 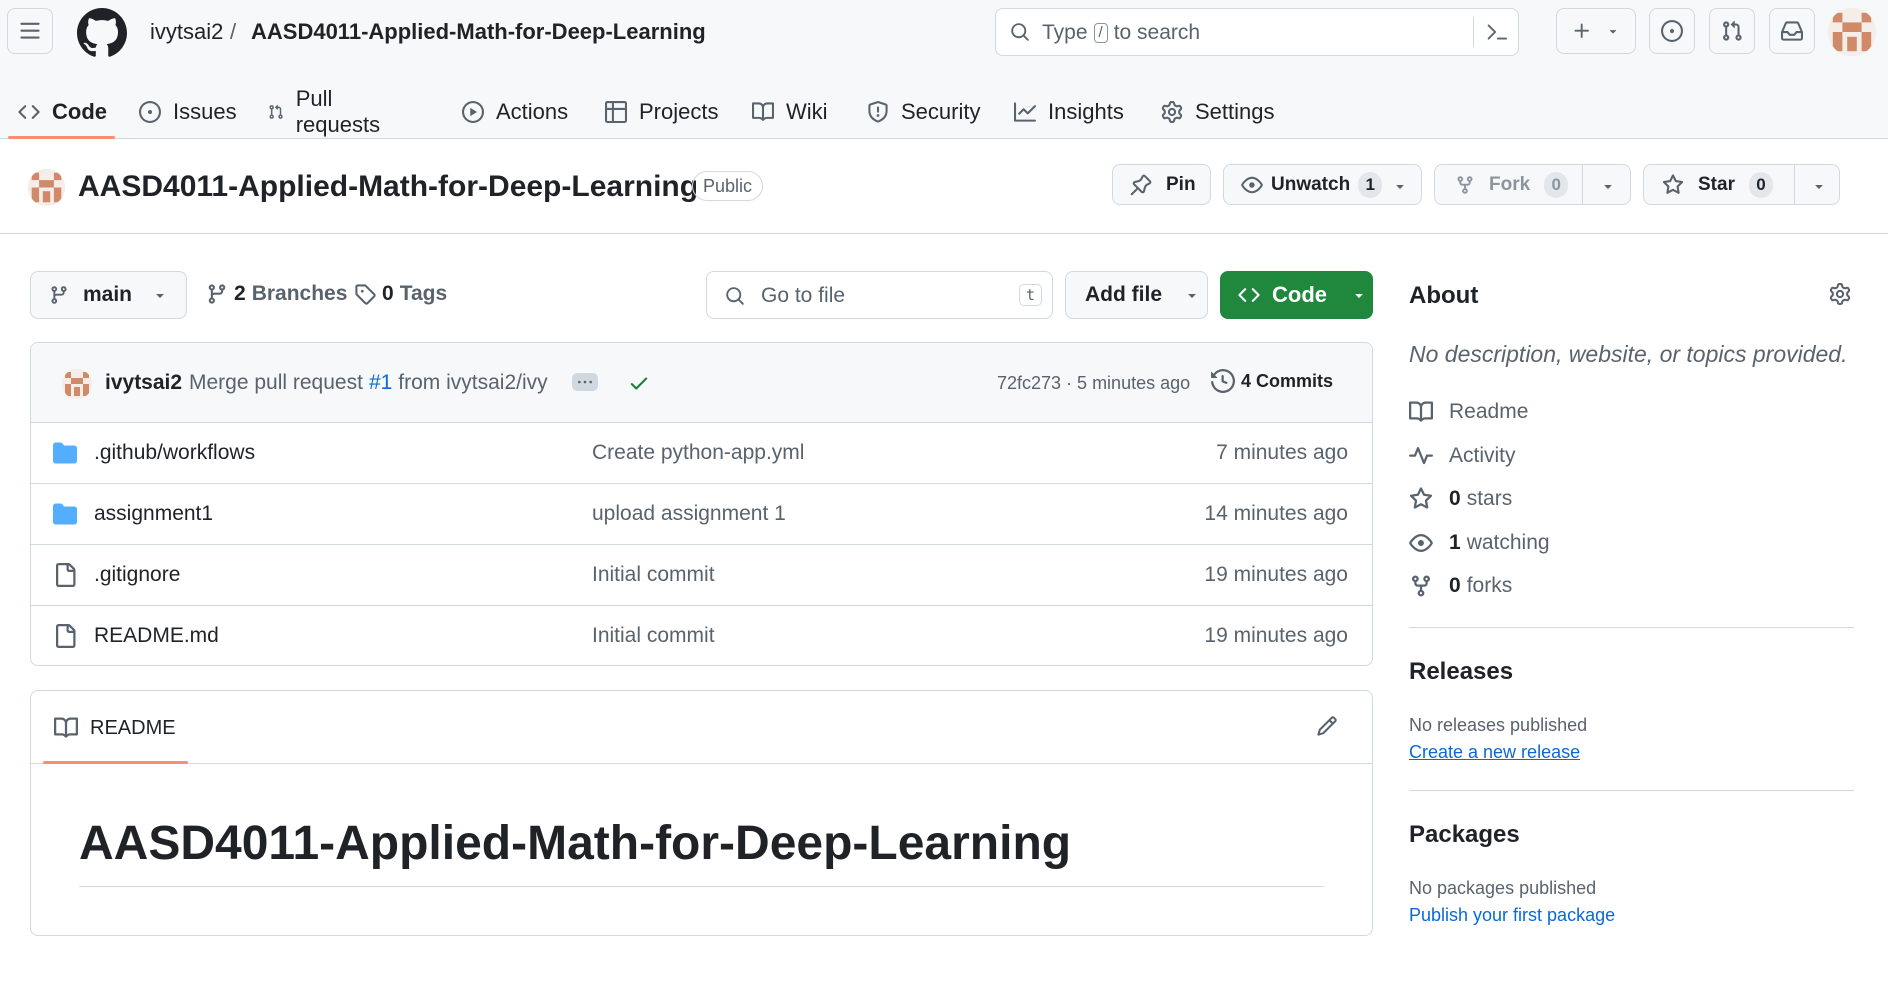 What do you see at coordinates (388, 293) in the screenshot?
I see `tags-count: 0` at bounding box center [388, 293].